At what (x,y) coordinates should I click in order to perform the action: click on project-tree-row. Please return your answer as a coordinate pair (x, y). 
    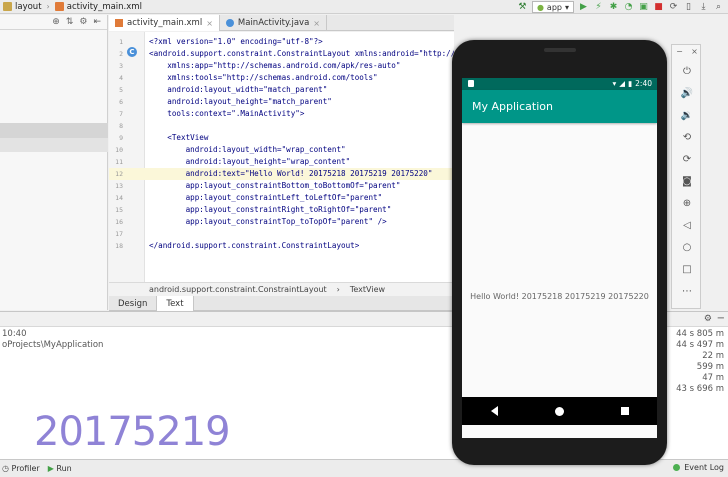
    Looking at the image, I should click on (54, 145).